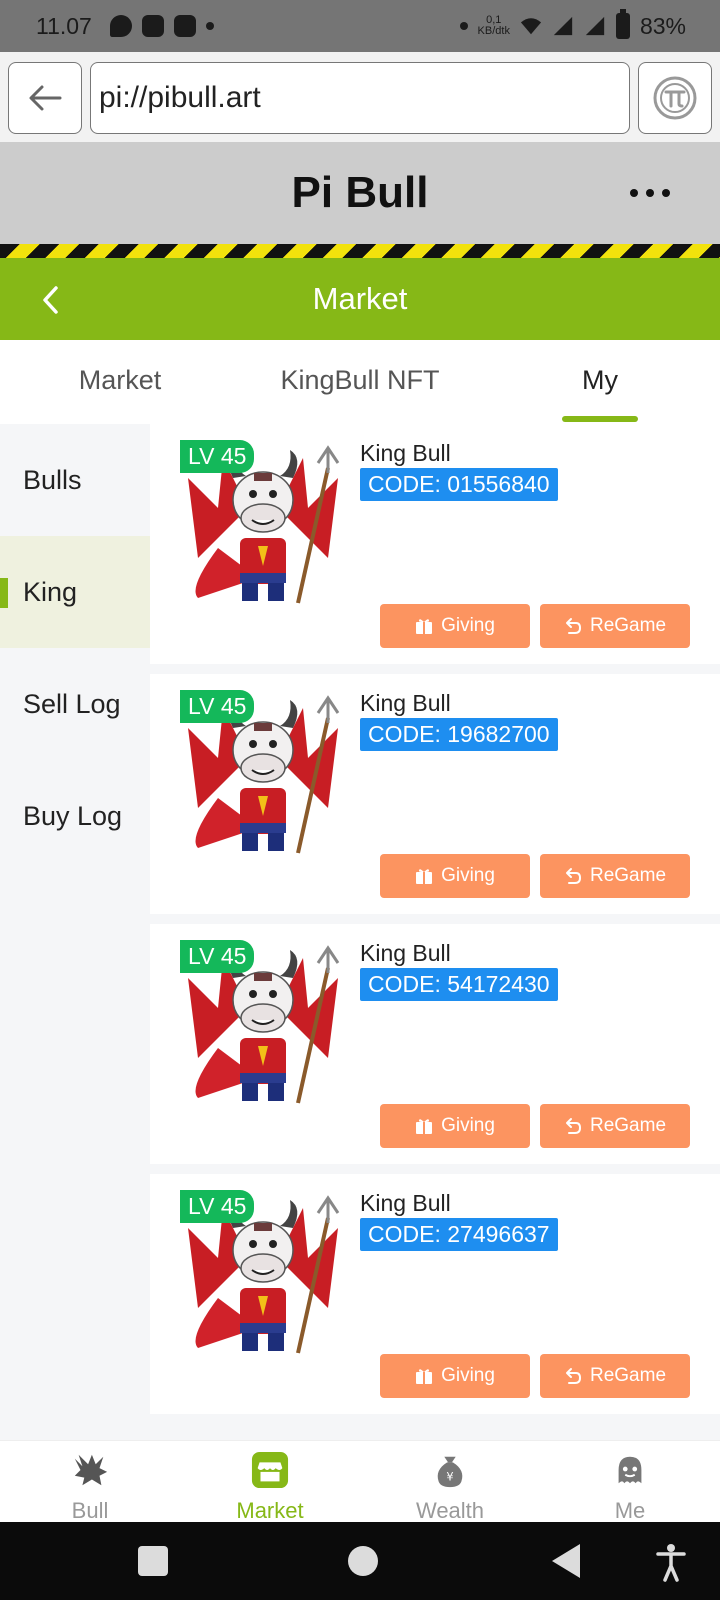 The image size is (720, 1600). What do you see at coordinates (566, 1561) in the screenshot?
I see `system-back-button` at bounding box center [566, 1561].